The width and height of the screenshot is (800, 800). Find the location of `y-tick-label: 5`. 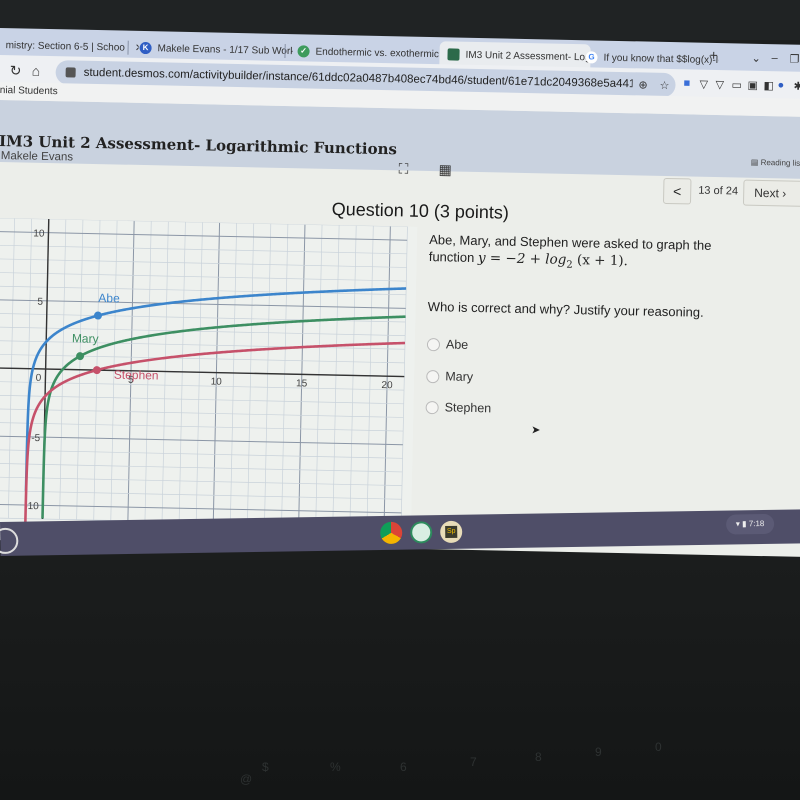

y-tick-label: 5 is located at coordinates (40, 302).